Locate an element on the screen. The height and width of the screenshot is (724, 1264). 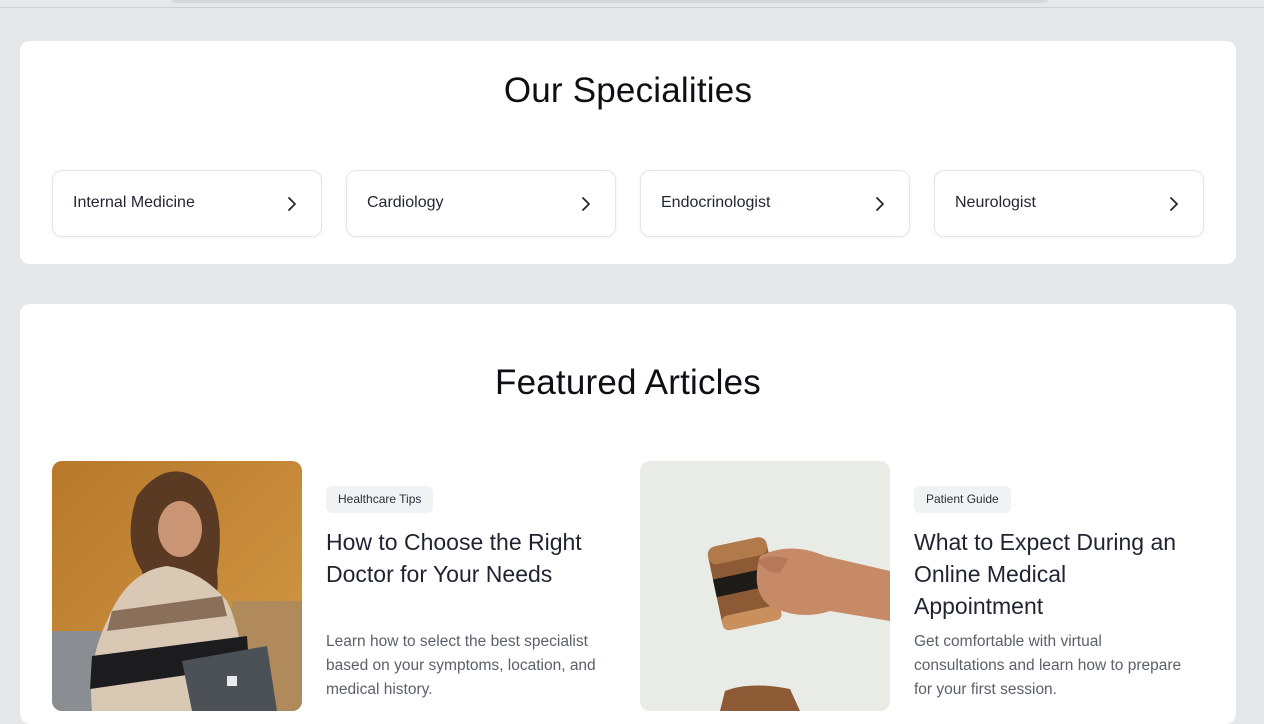
specialities-title: Our Specialities is located at coordinates (628, 90).